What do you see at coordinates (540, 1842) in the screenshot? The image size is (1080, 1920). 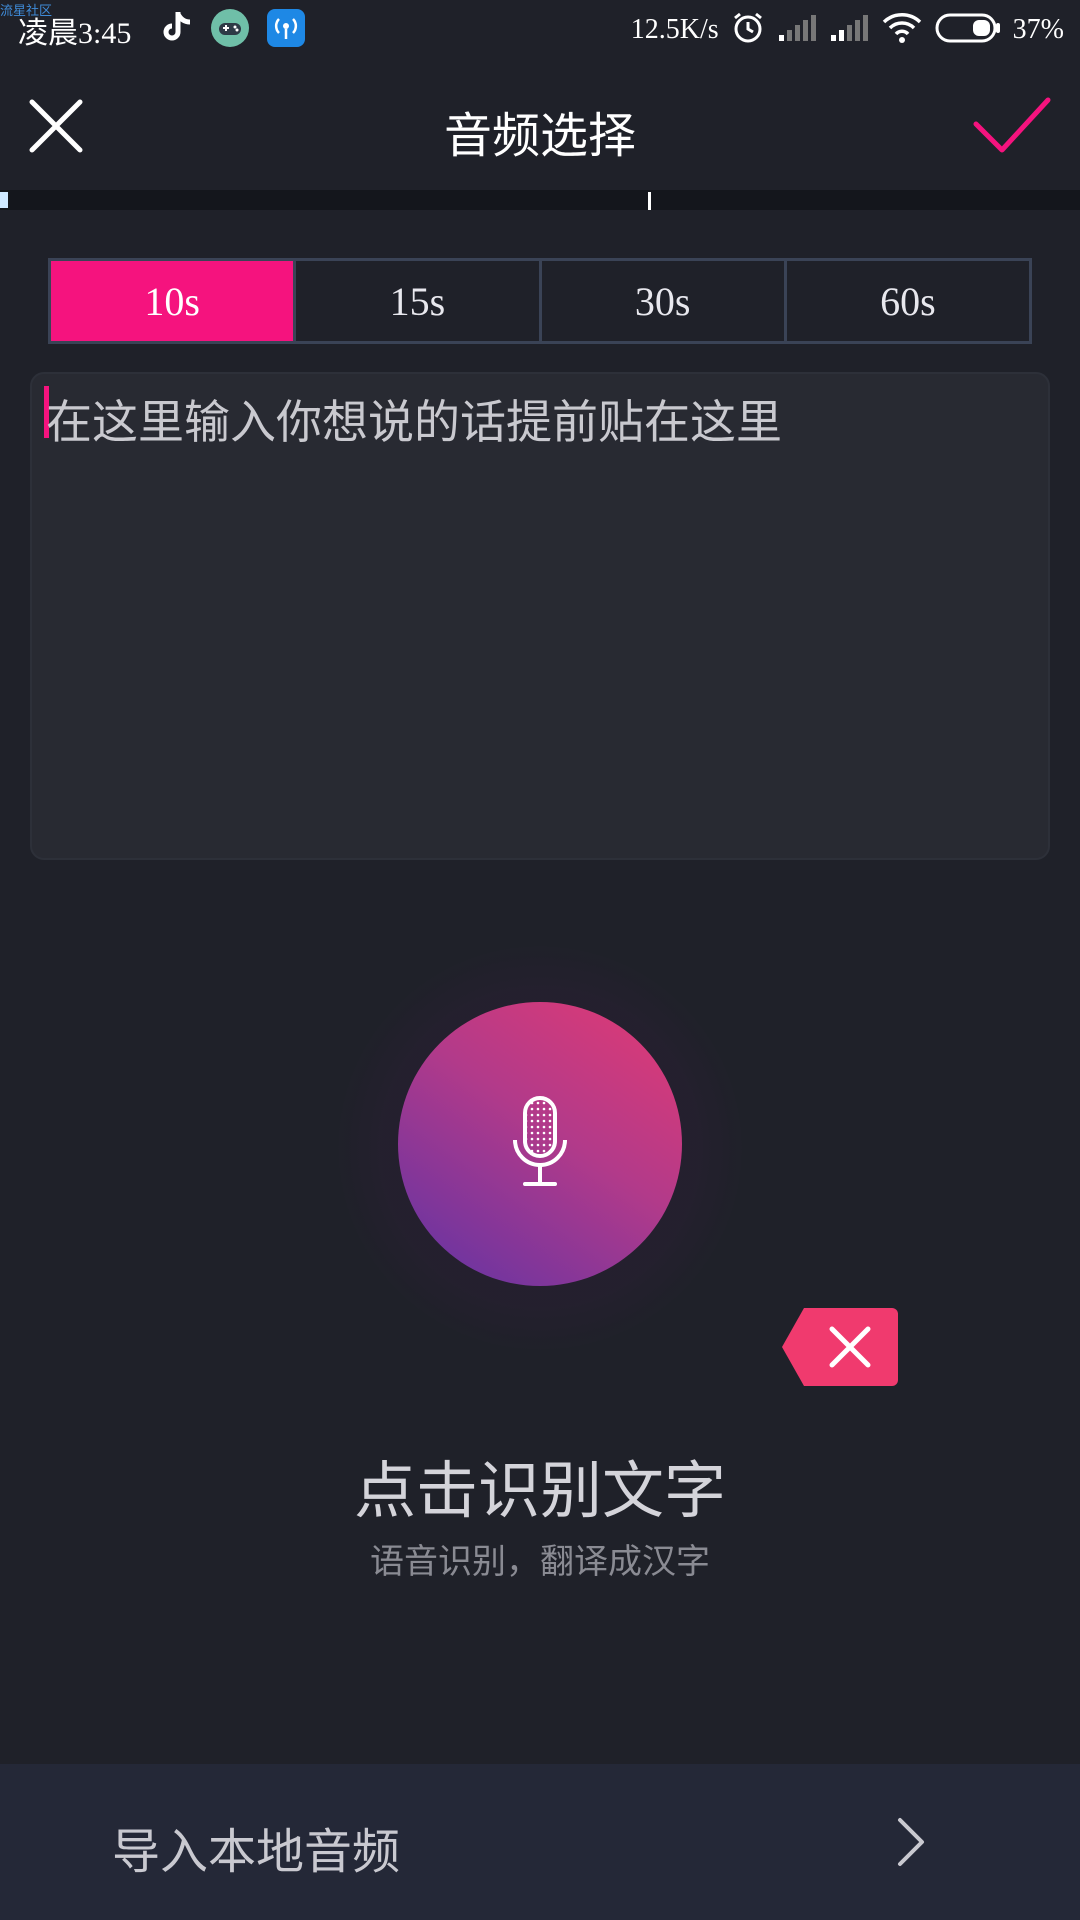 I see `import-local-audio-row: 导入本地音频` at bounding box center [540, 1842].